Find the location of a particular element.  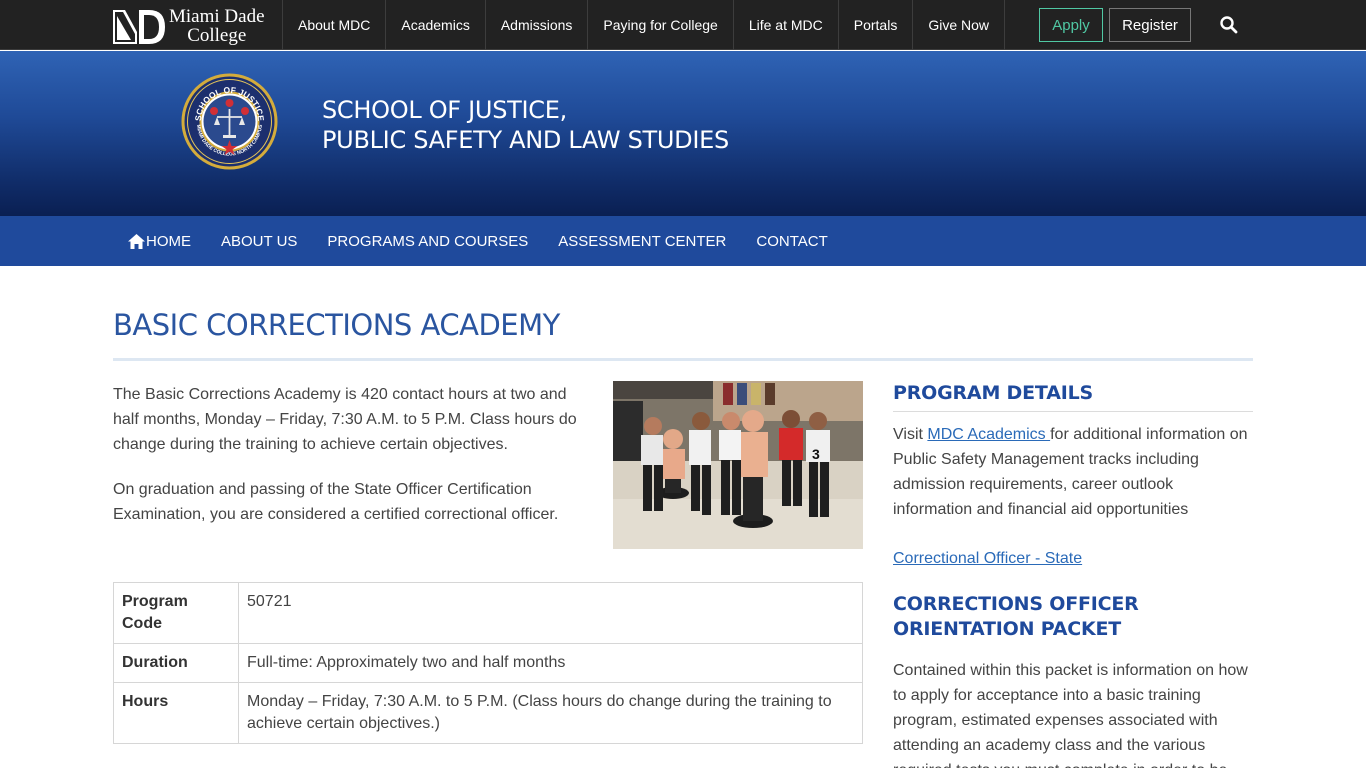

logo-line-2: College is located at coordinates (217, 35).